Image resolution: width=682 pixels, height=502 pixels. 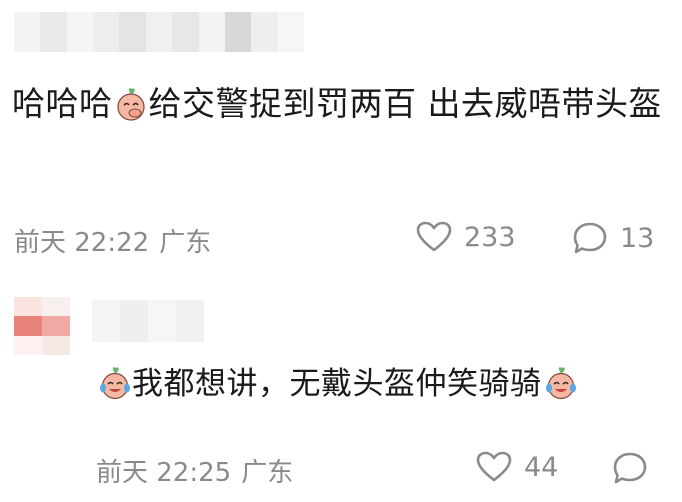 What do you see at coordinates (517, 467) in the screenshot?
I see `comment2-like-button: 44` at bounding box center [517, 467].